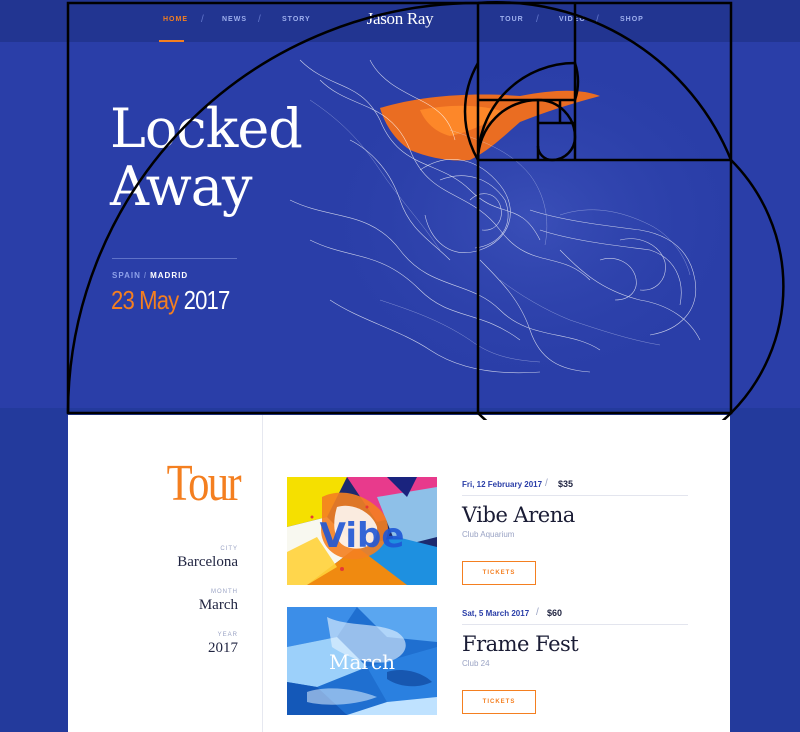  I want to click on brand-logo: Jason Ray, so click(400, 19).